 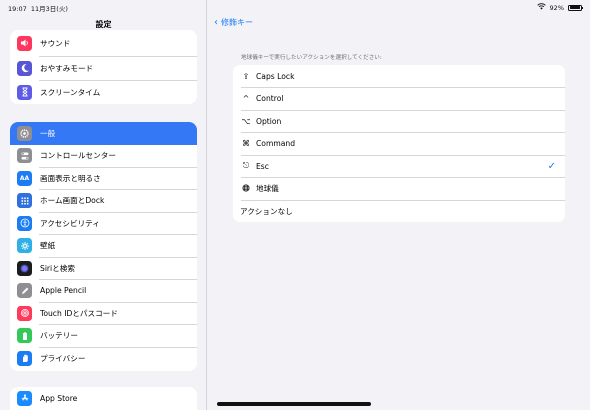 I want to click on option-label: Command, so click(x=276, y=144).